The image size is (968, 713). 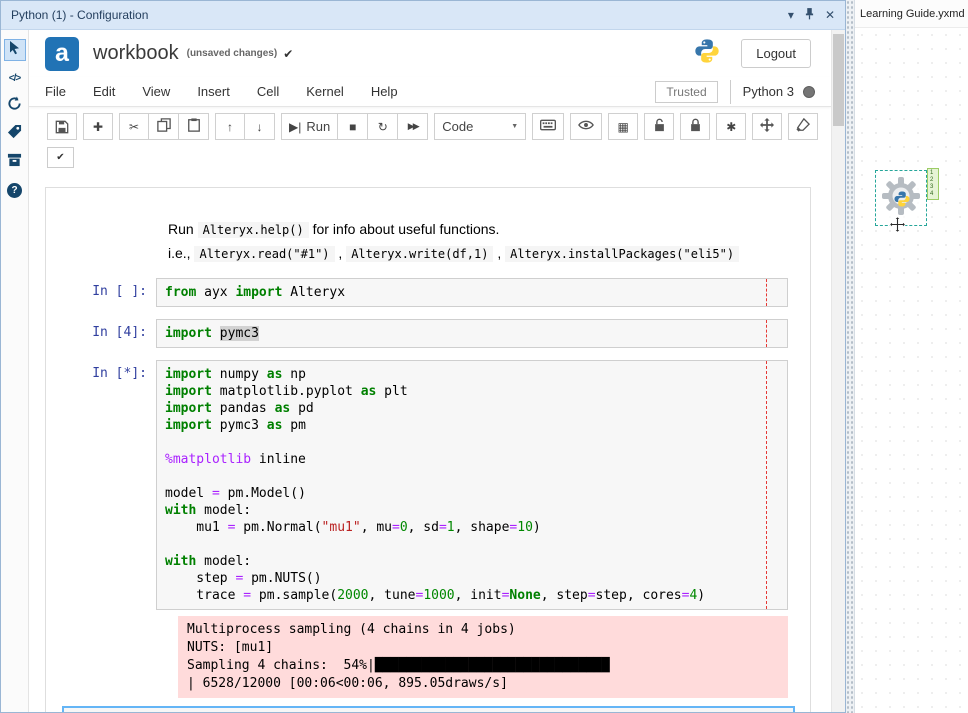 What do you see at coordinates (384, 91) in the screenshot?
I see `menu-help: Help` at bounding box center [384, 91].